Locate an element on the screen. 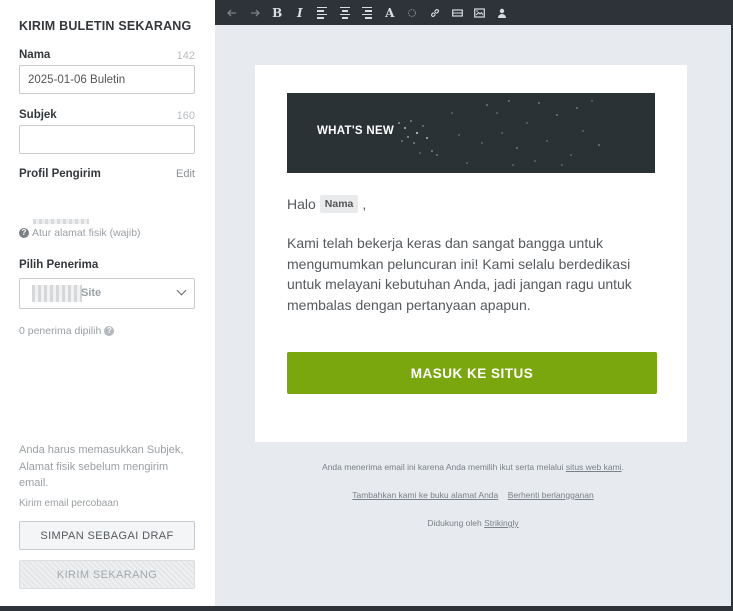  redacted-site-name is located at coordinates (57, 293).